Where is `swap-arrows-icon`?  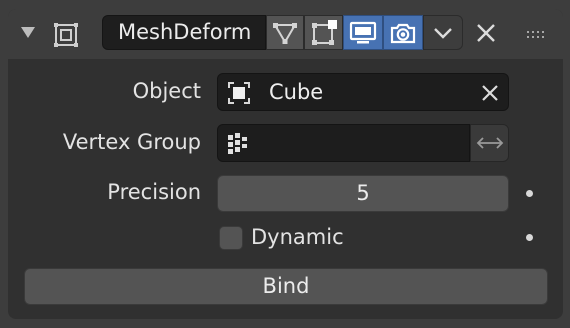
swap-arrows-icon is located at coordinates (489, 143).